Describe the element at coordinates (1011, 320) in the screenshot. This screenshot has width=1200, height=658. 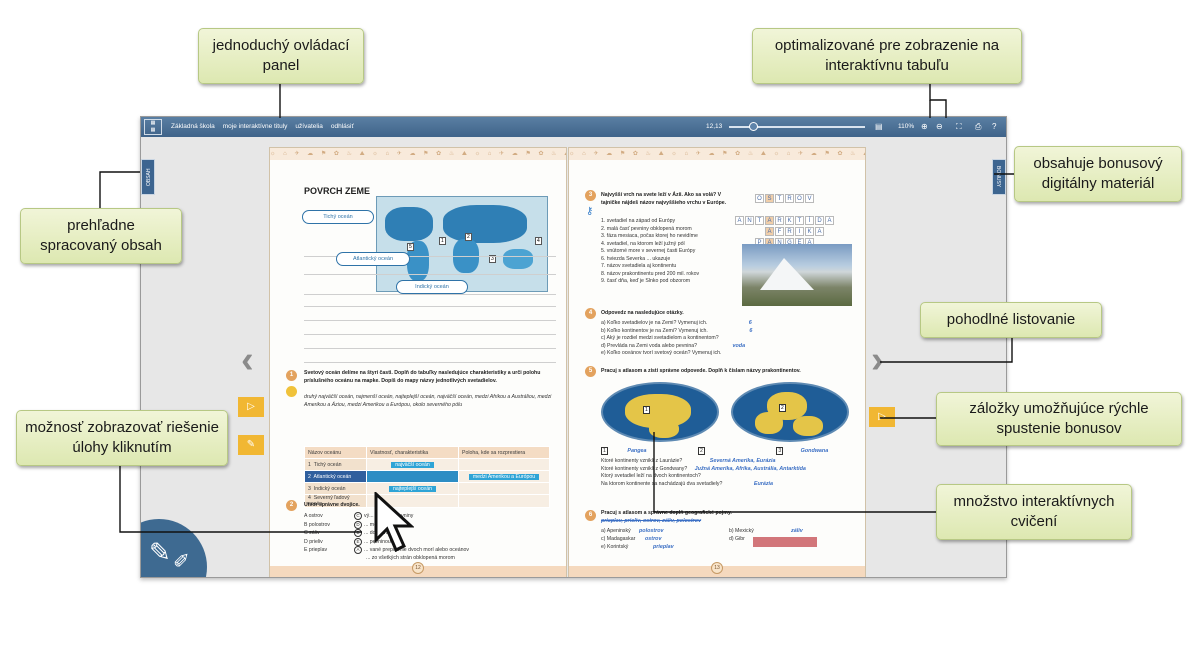
I see `callout-flipping: pohodlné listovanie` at that location.